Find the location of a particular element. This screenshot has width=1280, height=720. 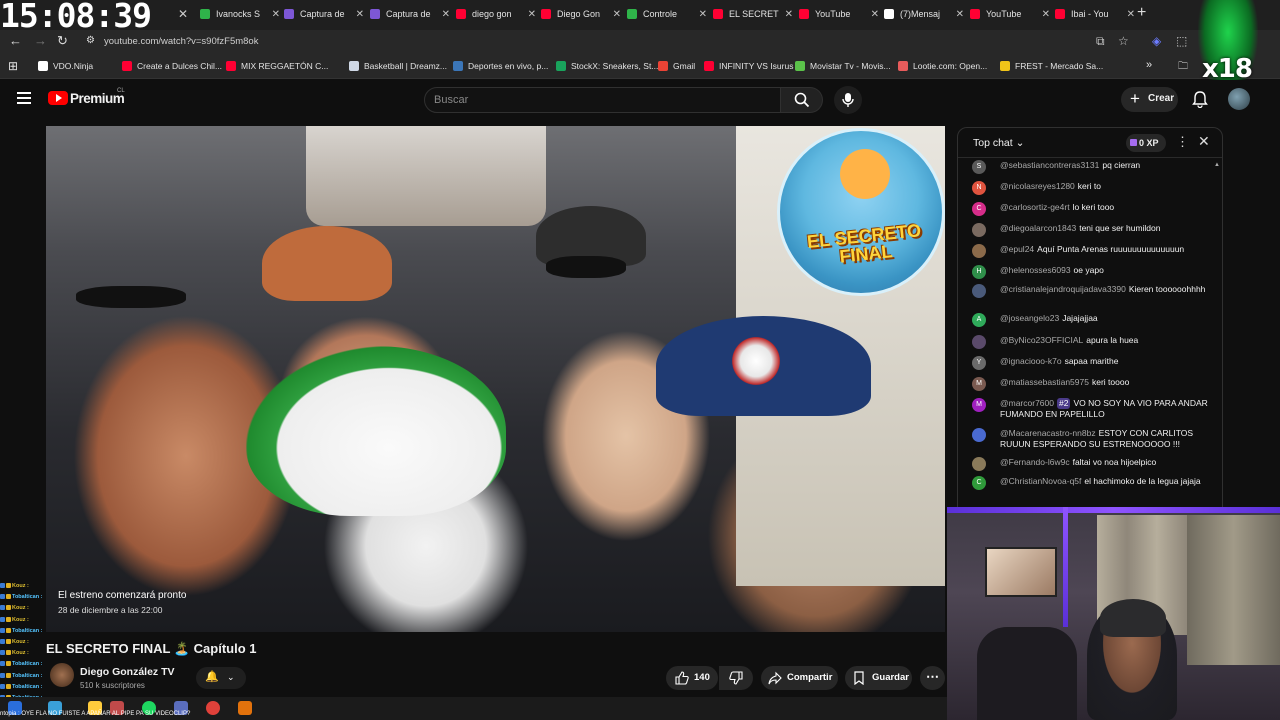

search-button is located at coordinates (802, 100).